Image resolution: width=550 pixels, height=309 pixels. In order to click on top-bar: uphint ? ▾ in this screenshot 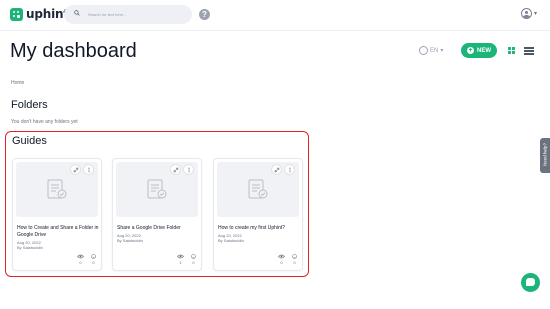, I will do `click(275, 15)`.